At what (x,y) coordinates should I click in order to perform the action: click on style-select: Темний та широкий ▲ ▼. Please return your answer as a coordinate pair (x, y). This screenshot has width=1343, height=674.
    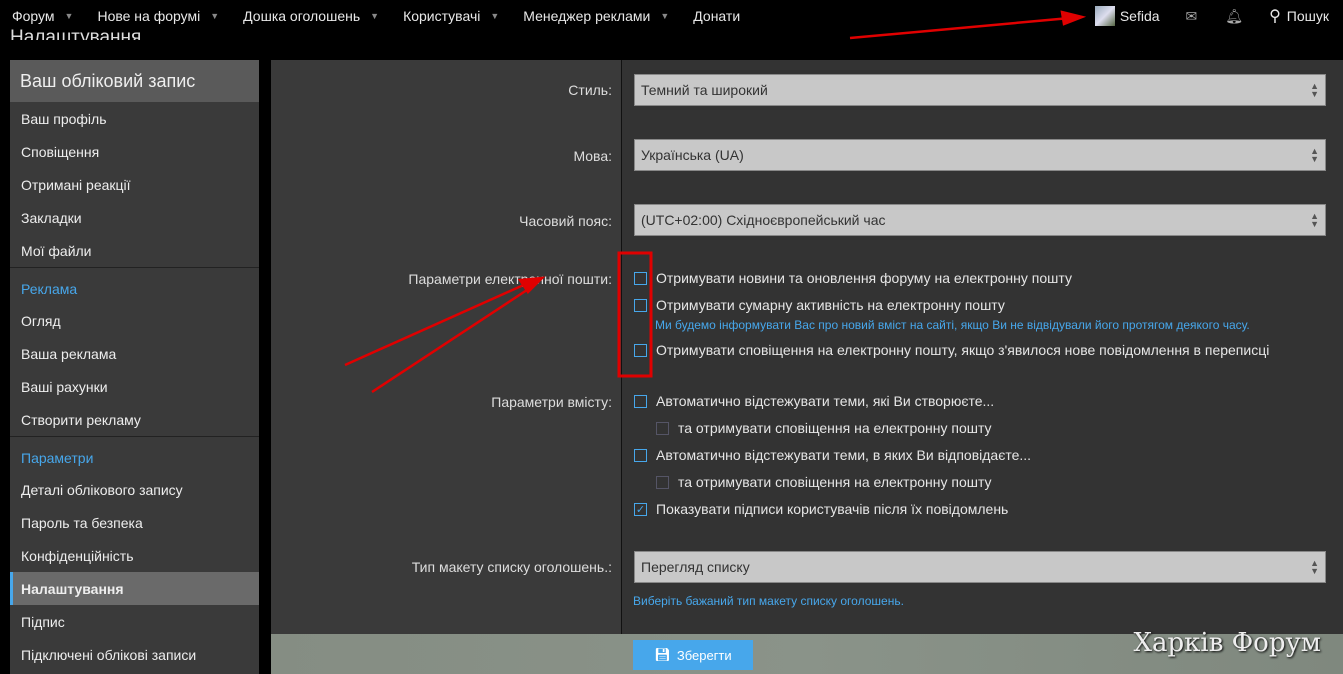
    Looking at the image, I should click on (980, 90).